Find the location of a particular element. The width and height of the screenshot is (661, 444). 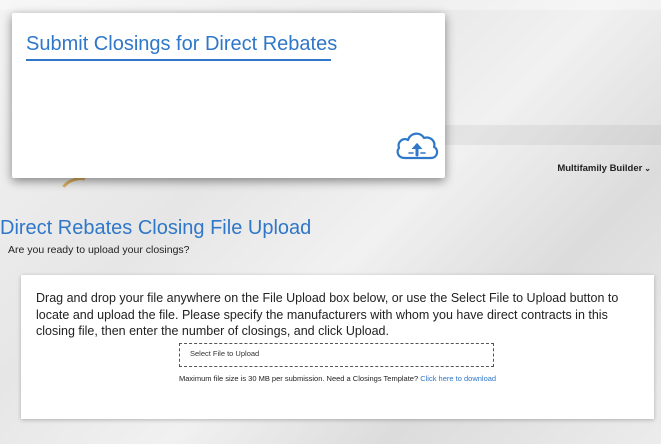

page-title: Direct Rebates Closing File Upload is located at coordinates (156, 228).